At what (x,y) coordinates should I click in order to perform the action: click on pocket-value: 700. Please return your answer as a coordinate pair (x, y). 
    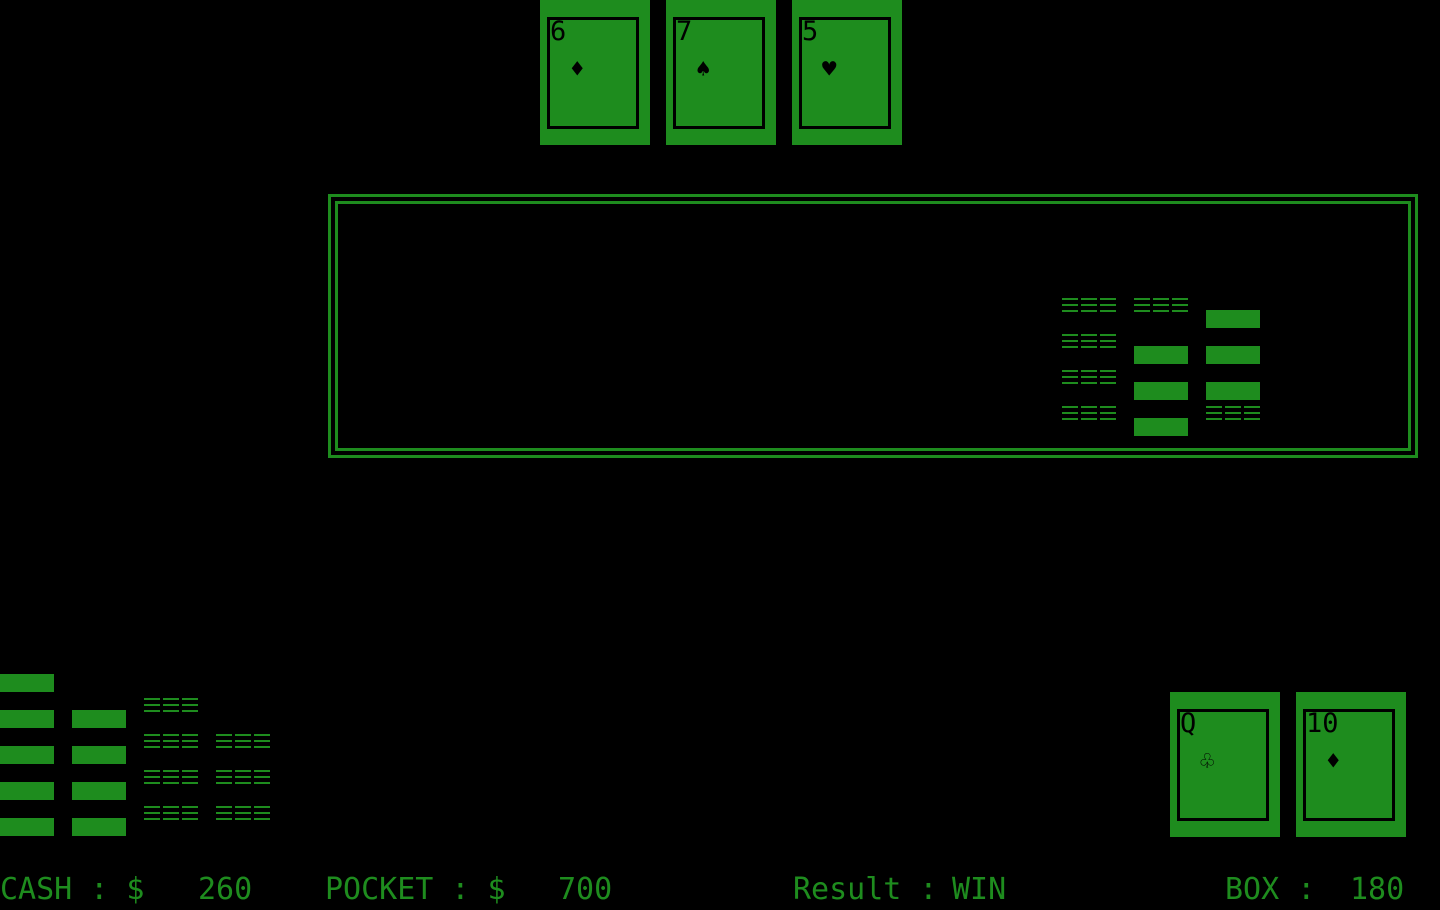
    Looking at the image, I should click on (585, 889).